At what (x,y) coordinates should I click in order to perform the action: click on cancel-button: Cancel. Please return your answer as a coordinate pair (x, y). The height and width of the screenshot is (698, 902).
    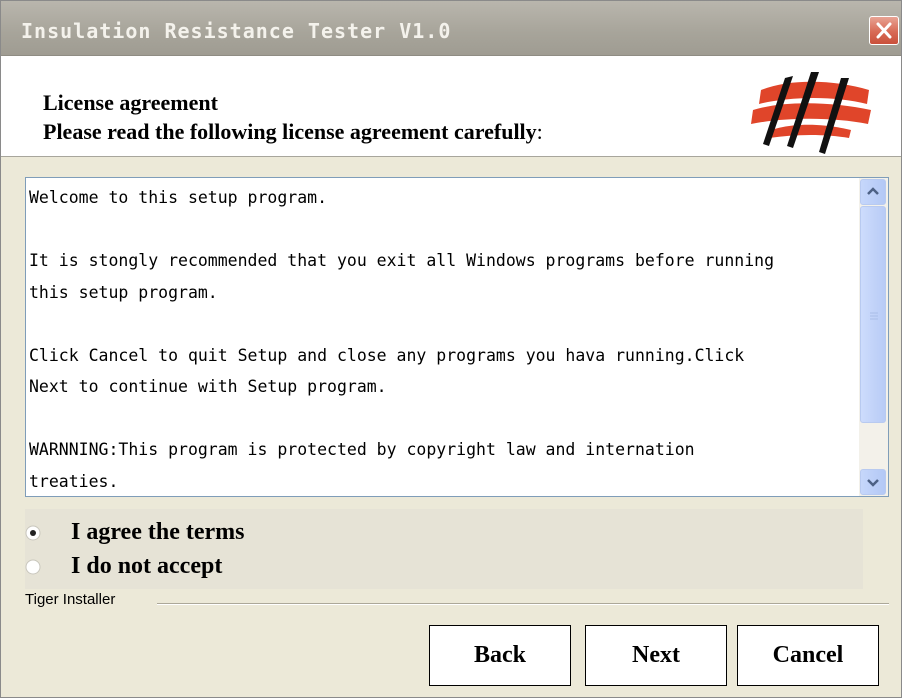
    Looking at the image, I should click on (808, 655).